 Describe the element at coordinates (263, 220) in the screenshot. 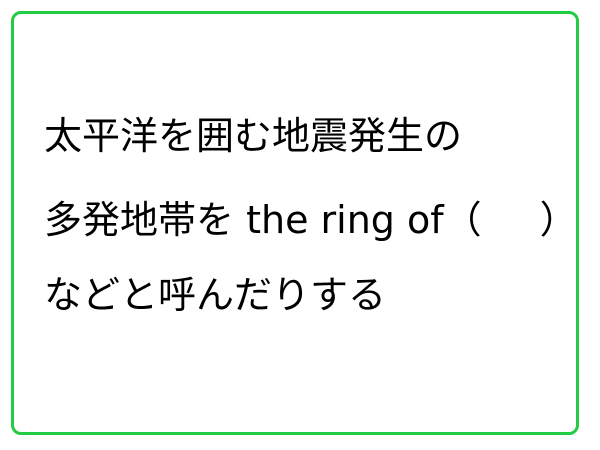

I see `question-line-2-text: 多発地帯を the ring of（` at that location.